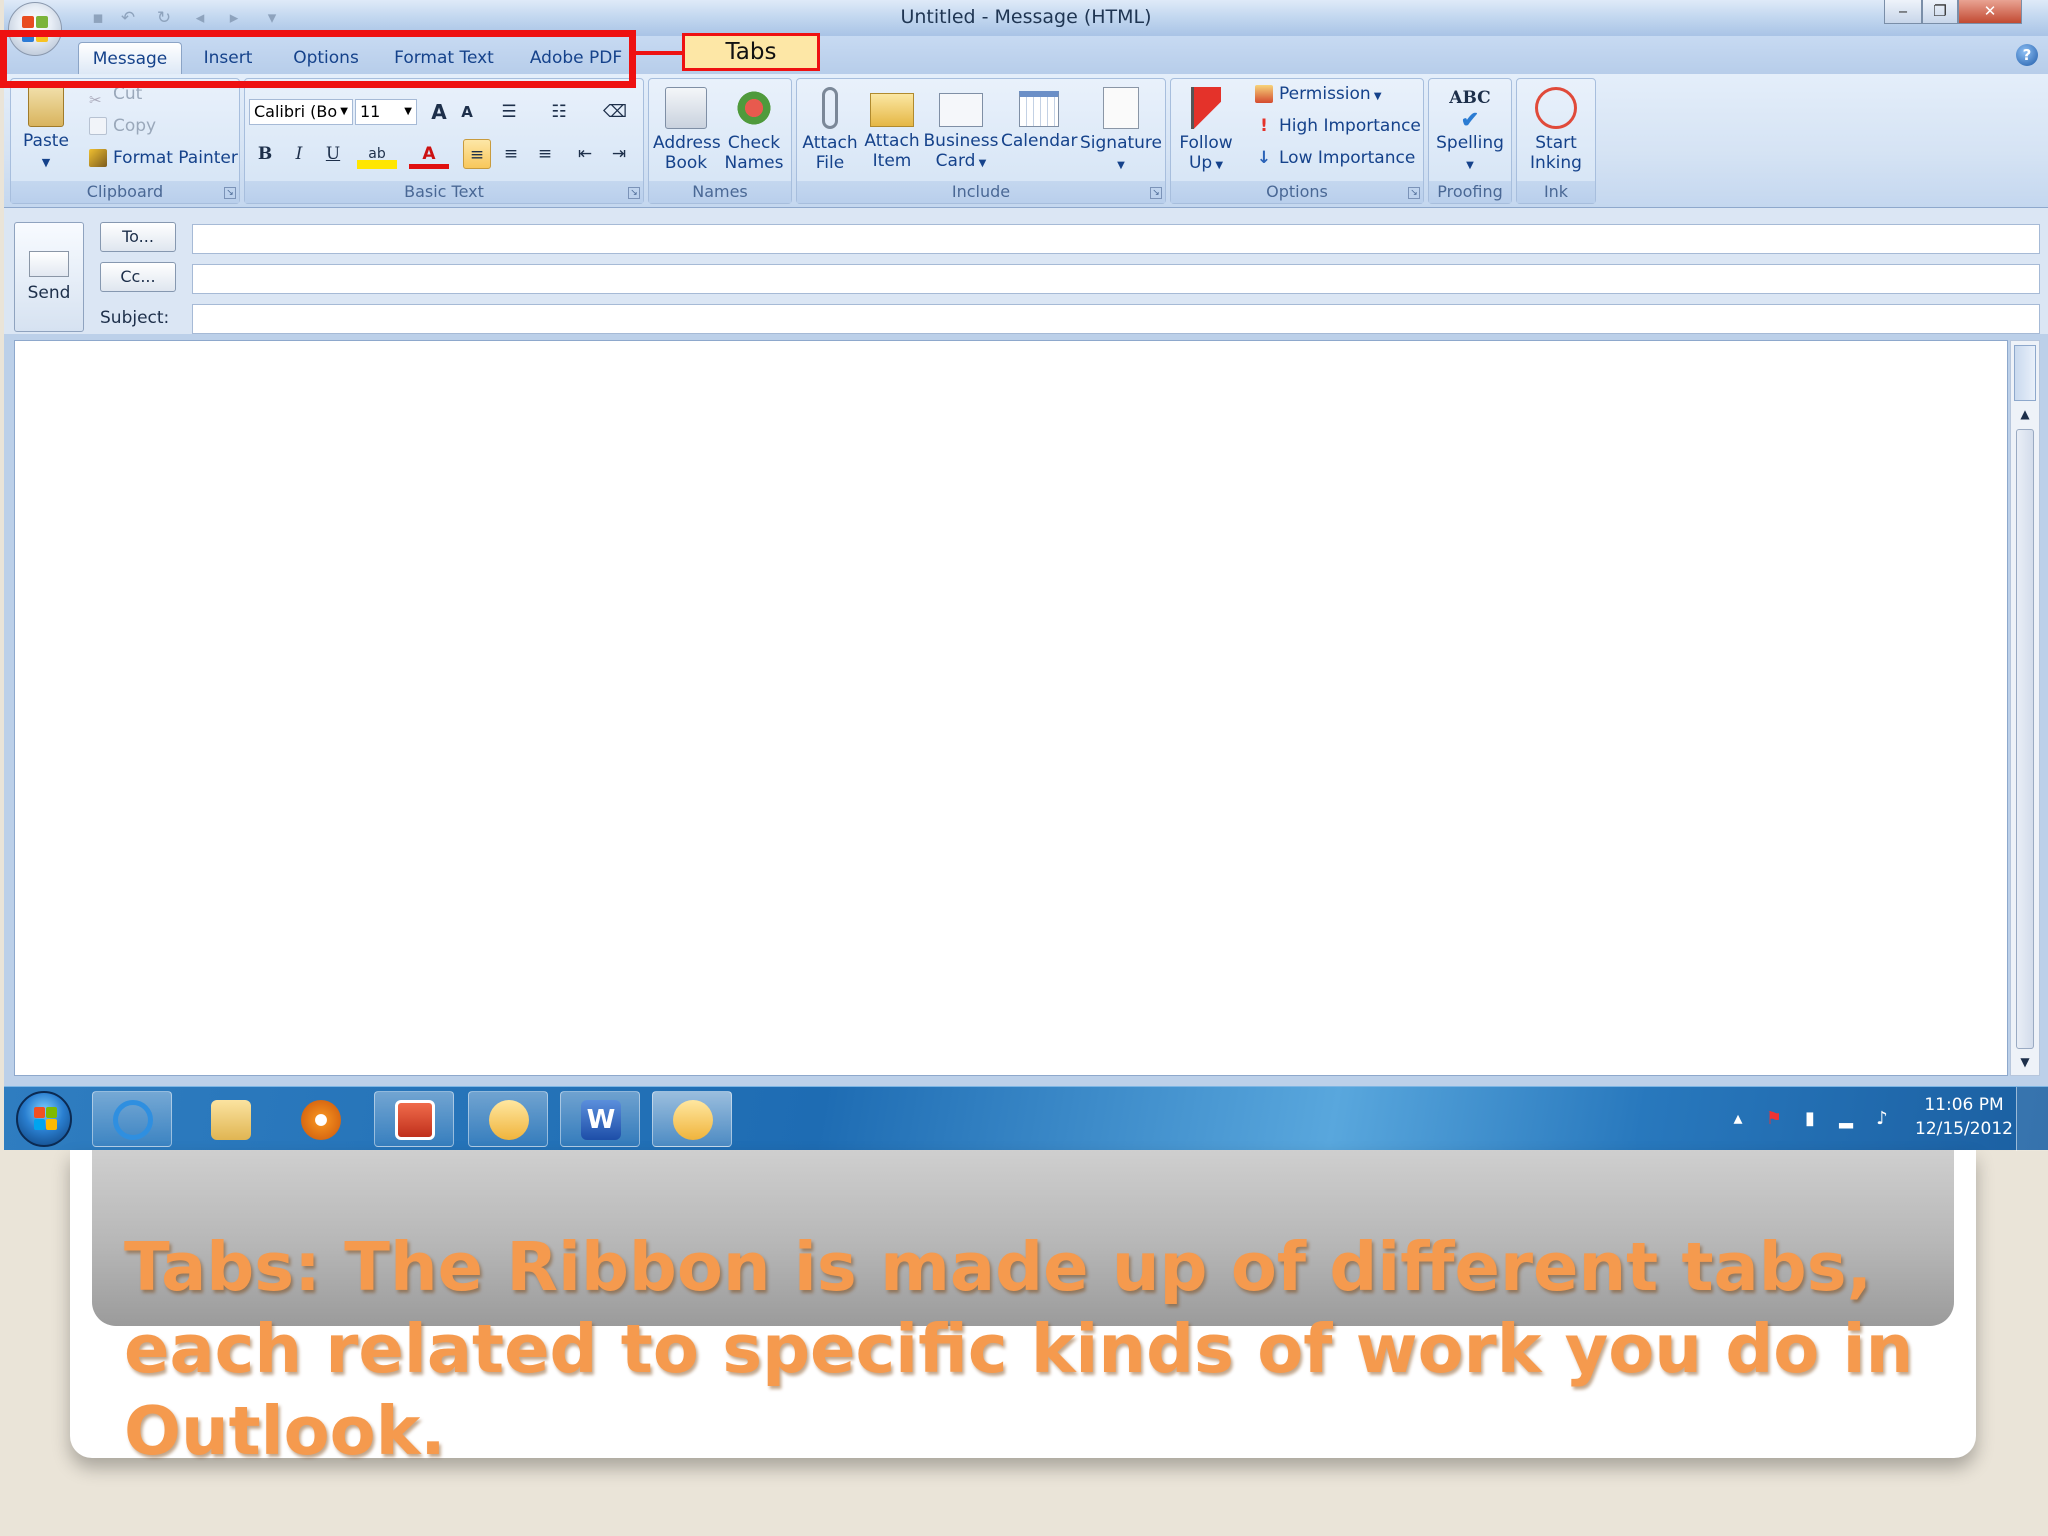  I want to click on checkmark-icon: ✔, so click(1470, 120).